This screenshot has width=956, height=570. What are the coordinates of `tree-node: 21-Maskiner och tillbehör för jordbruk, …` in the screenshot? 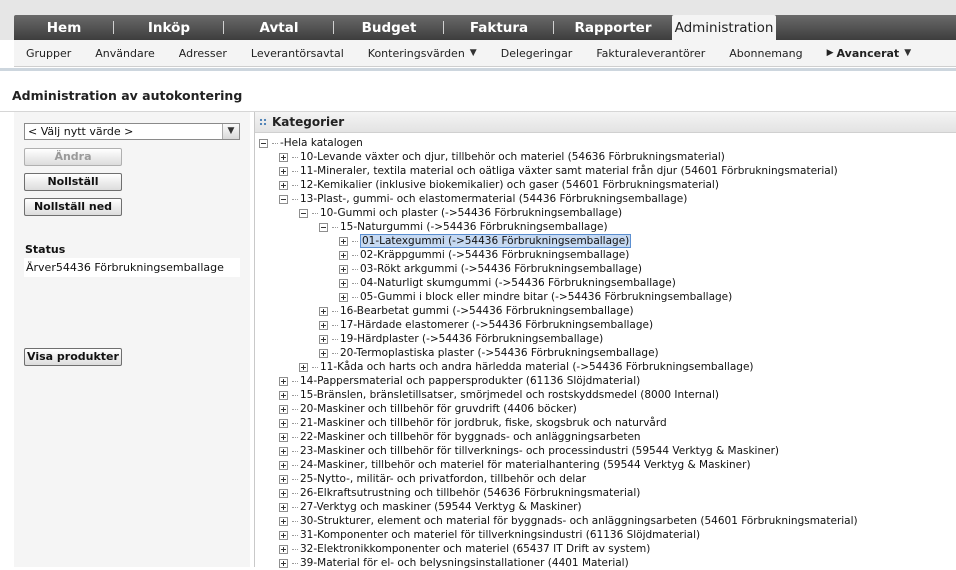 It's located at (473, 423).